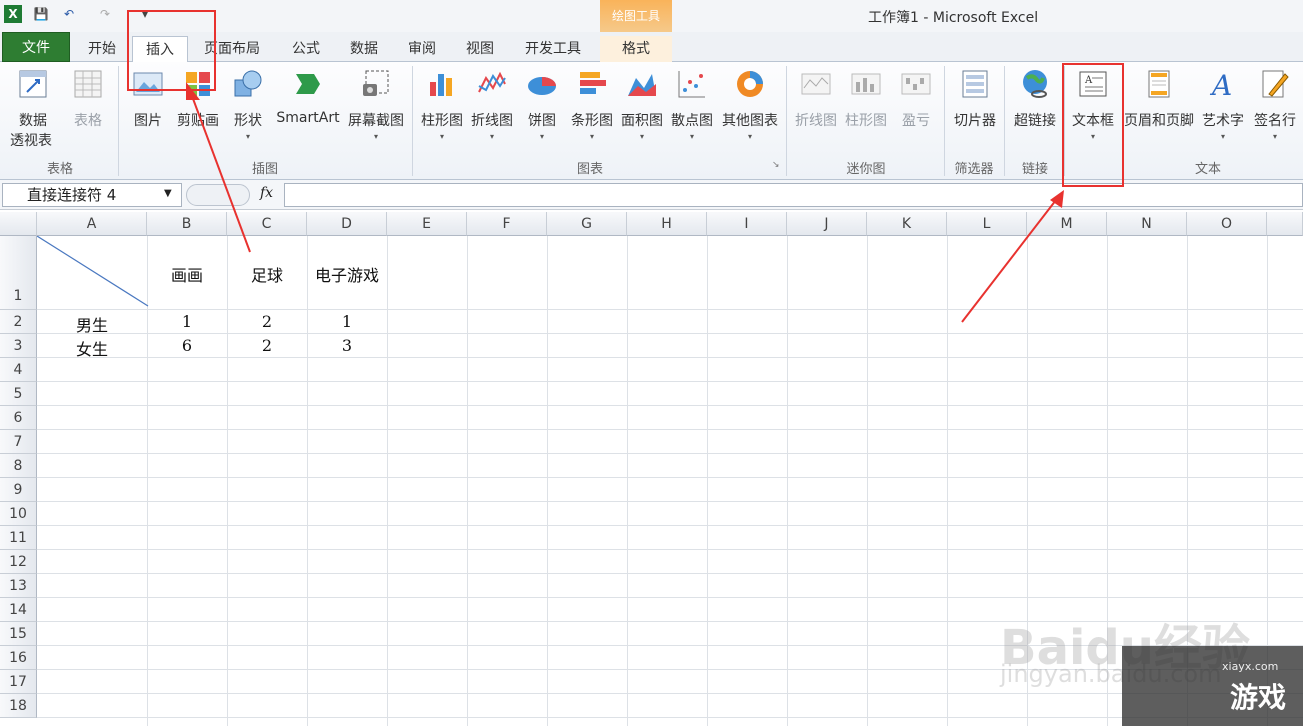 The image size is (1303, 726). Describe the element at coordinates (248, 104) in the screenshot. I see `shapes-button: 形状 ▾` at that location.